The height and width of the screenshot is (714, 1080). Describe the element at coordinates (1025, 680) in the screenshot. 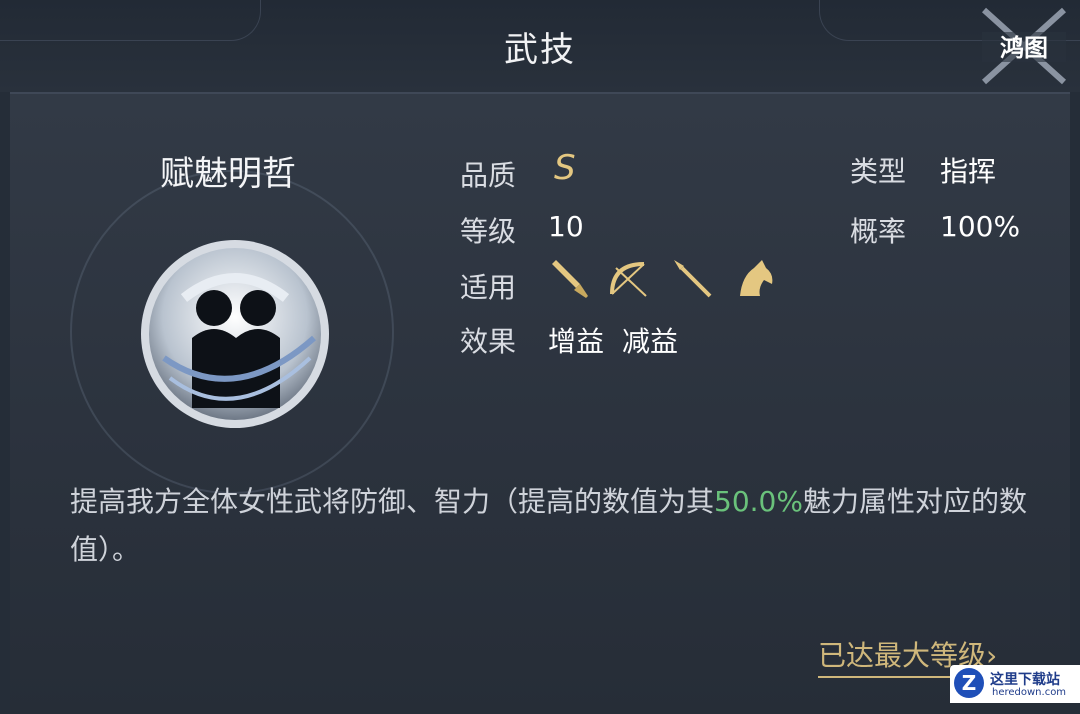

I see `watermark-title: 这里下载站` at that location.